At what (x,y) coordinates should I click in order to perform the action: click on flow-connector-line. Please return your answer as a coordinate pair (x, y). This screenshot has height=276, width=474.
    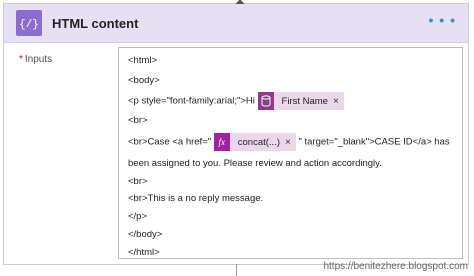
    Looking at the image, I should click on (236, 270).